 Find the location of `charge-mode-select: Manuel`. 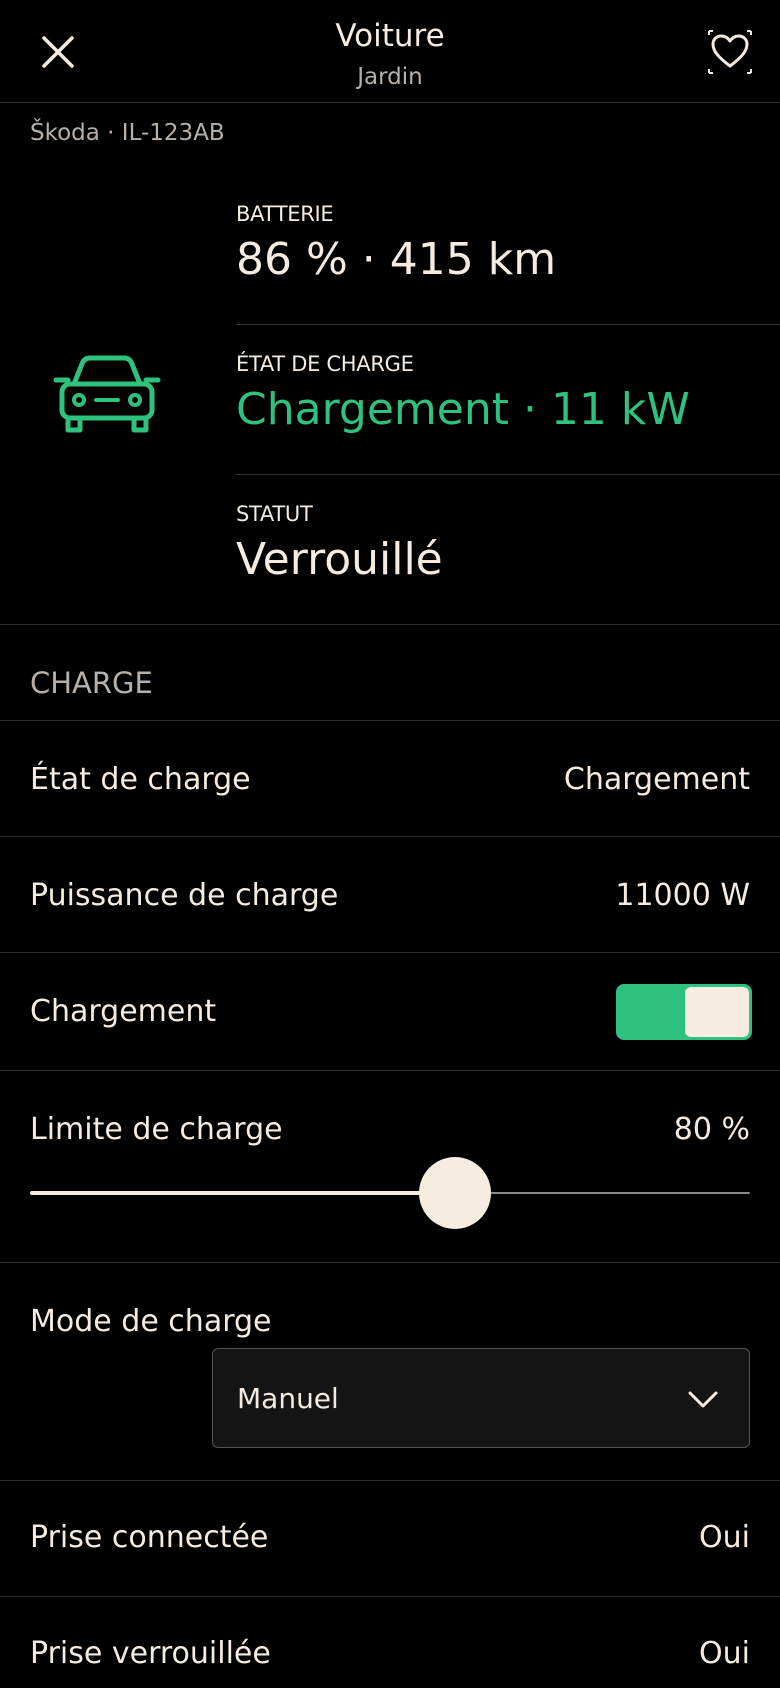

charge-mode-select: Manuel is located at coordinates (481, 1398).